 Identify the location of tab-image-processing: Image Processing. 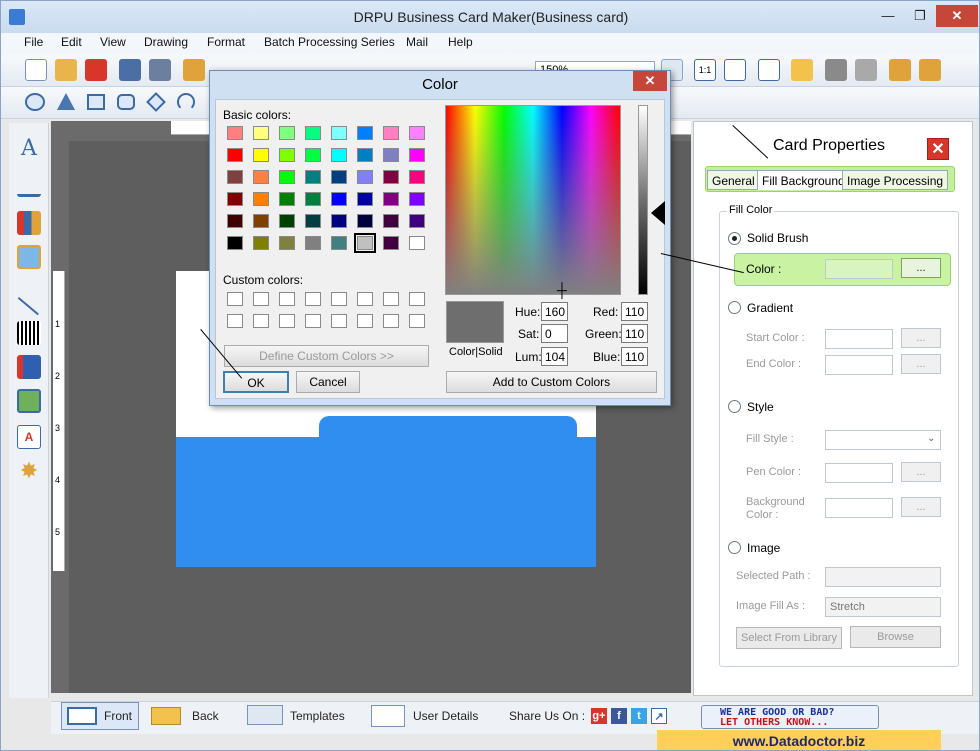
(895, 180).